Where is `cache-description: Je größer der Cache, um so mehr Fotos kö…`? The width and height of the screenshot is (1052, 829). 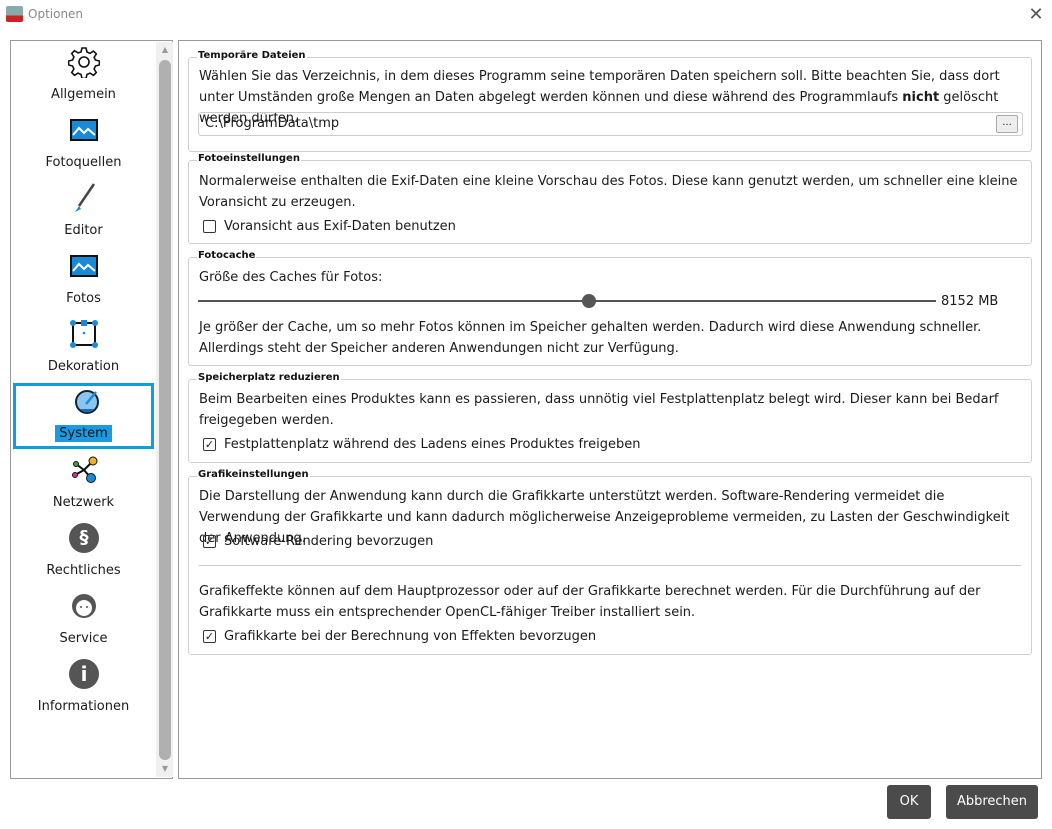
cache-description: Je größer der Cache, um so mehr Fotos kö… is located at coordinates (590, 338).